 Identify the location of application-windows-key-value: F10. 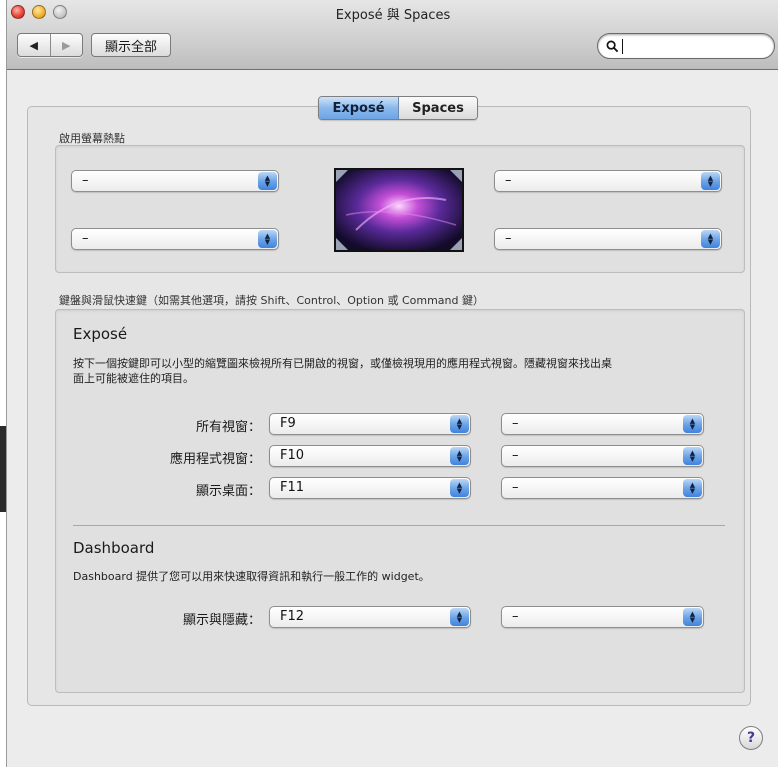
(292, 455).